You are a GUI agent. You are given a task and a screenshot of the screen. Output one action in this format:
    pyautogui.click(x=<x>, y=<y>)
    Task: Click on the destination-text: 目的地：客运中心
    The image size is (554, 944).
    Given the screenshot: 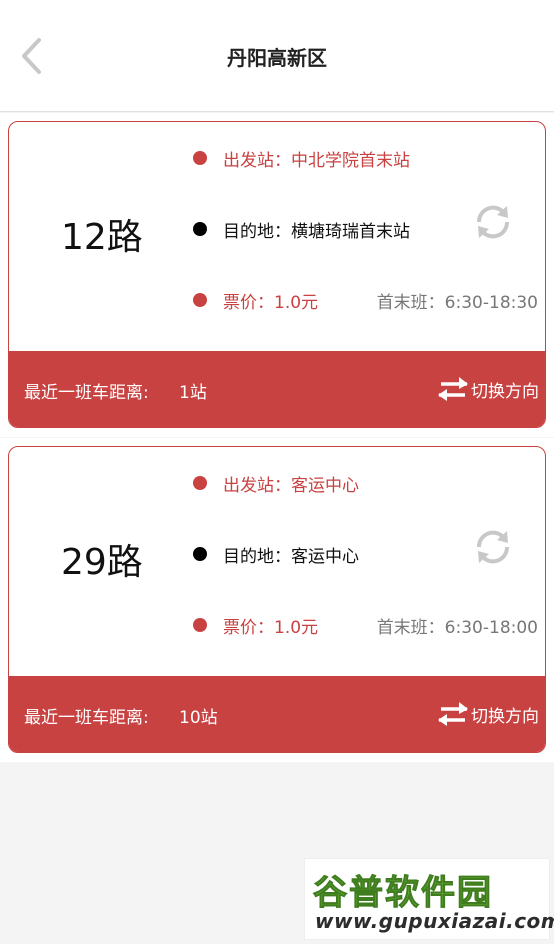 What is the action you would take?
    pyautogui.click(x=291, y=556)
    